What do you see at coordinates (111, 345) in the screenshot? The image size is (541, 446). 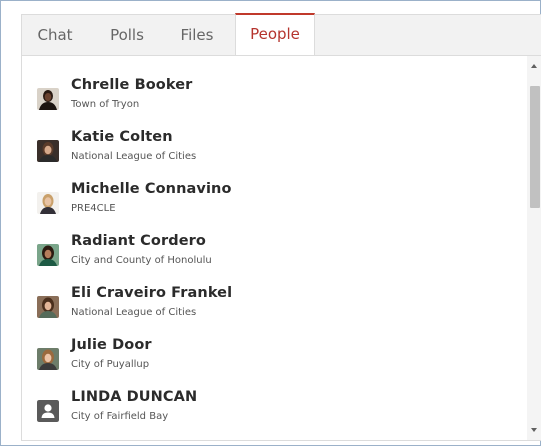 I see `person-name: Julie Door` at bounding box center [111, 345].